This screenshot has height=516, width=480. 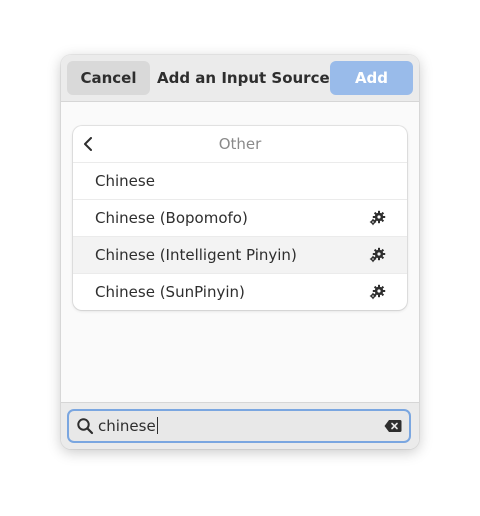 I want to click on list-item-label: Chinese (Intelligent Pinyin), so click(x=196, y=255).